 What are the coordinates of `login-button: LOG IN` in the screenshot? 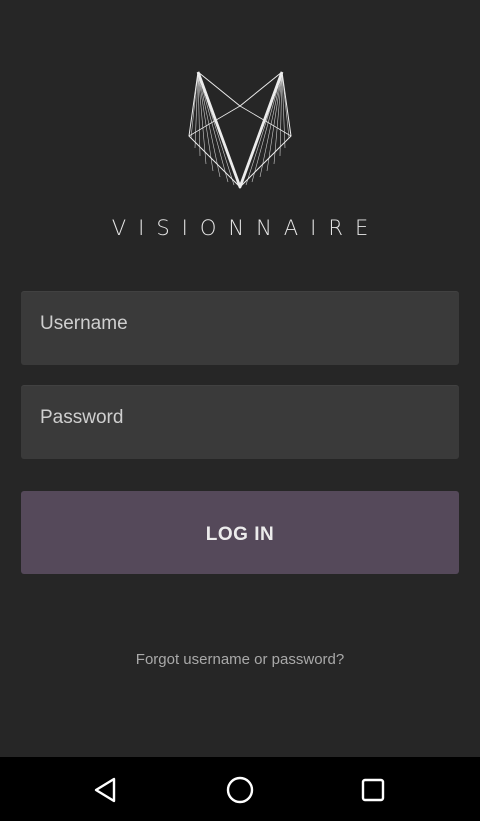 It's located at (240, 532).